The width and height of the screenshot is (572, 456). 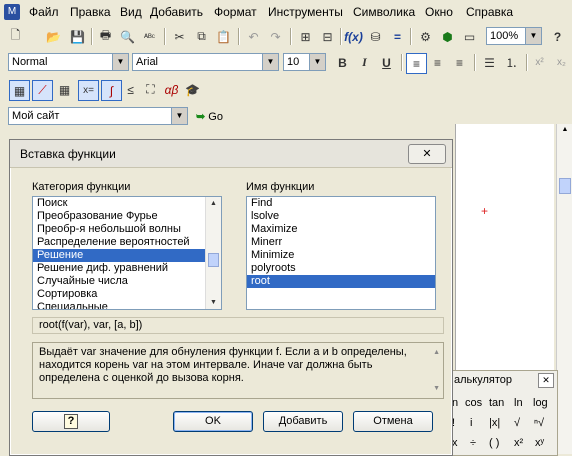 I want to click on worksheet-scrollbar: ▲, so click(x=564, y=289).